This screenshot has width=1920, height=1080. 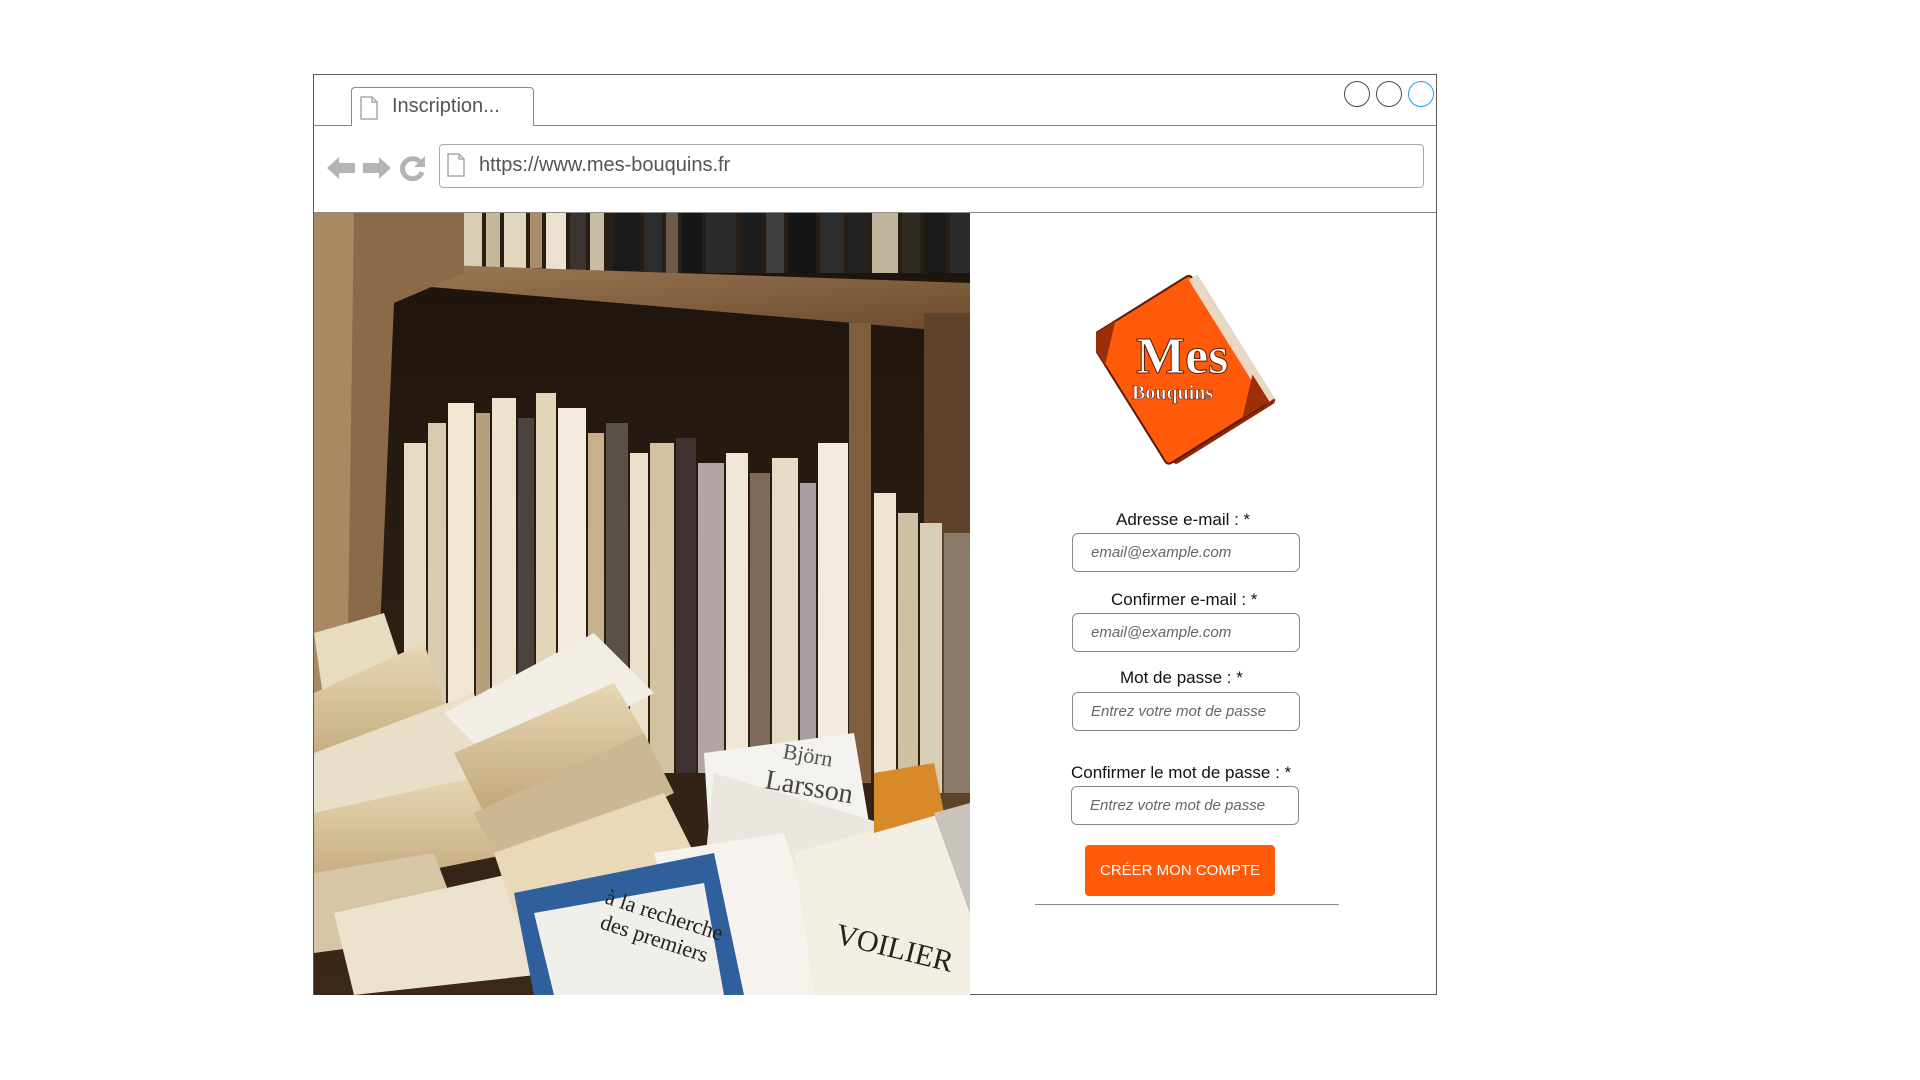 What do you see at coordinates (1180, 870) in the screenshot?
I see `create-account-button: CRÉER MON COMPTE` at bounding box center [1180, 870].